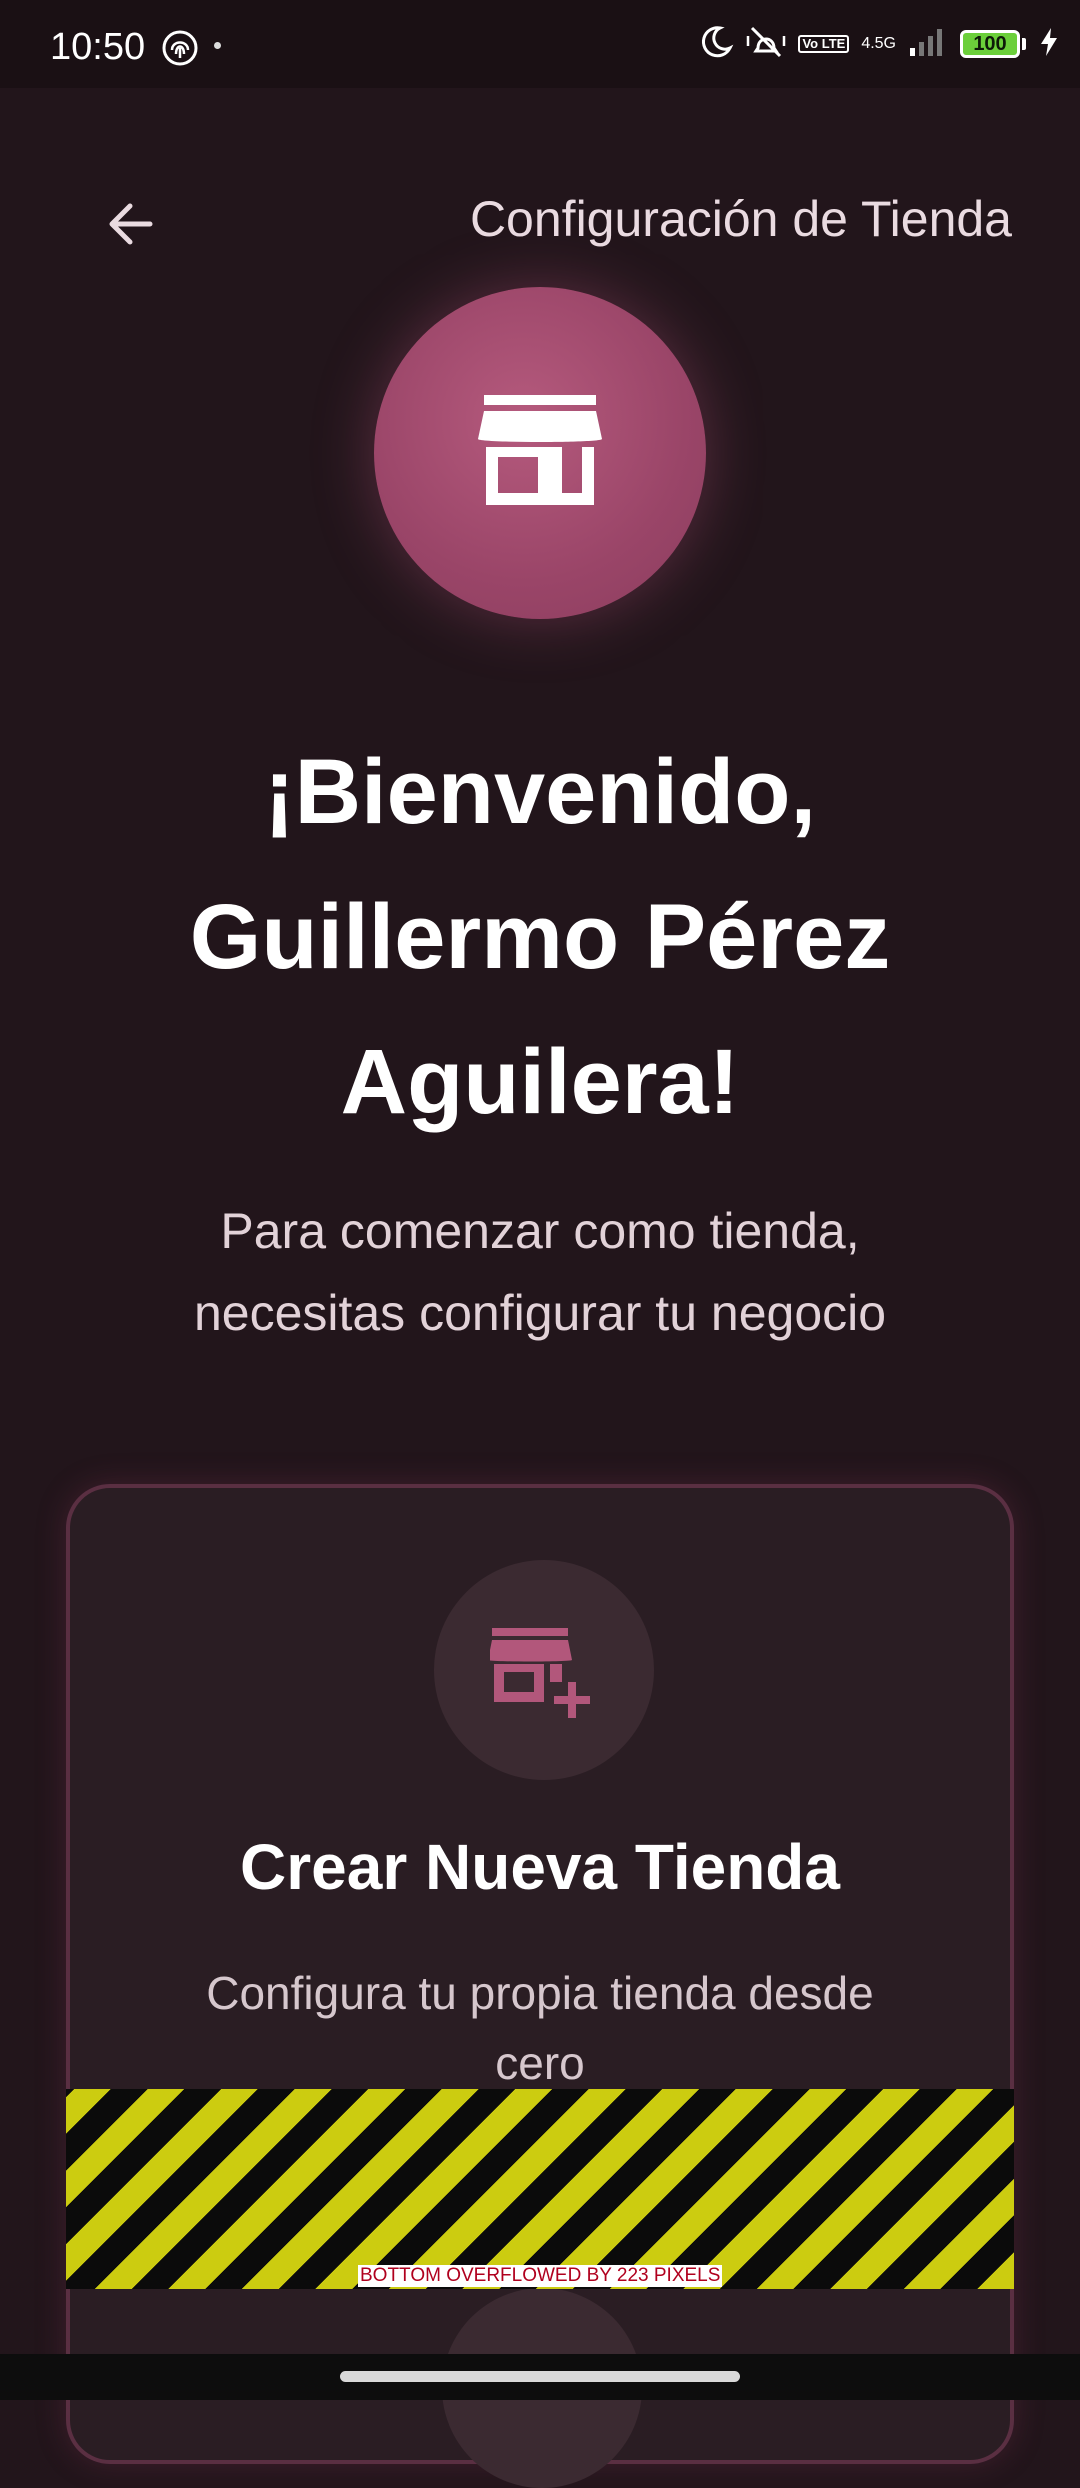 The image size is (1080, 2488). What do you see at coordinates (716, 44) in the screenshot?
I see `do-not-disturb-moon-icon` at bounding box center [716, 44].